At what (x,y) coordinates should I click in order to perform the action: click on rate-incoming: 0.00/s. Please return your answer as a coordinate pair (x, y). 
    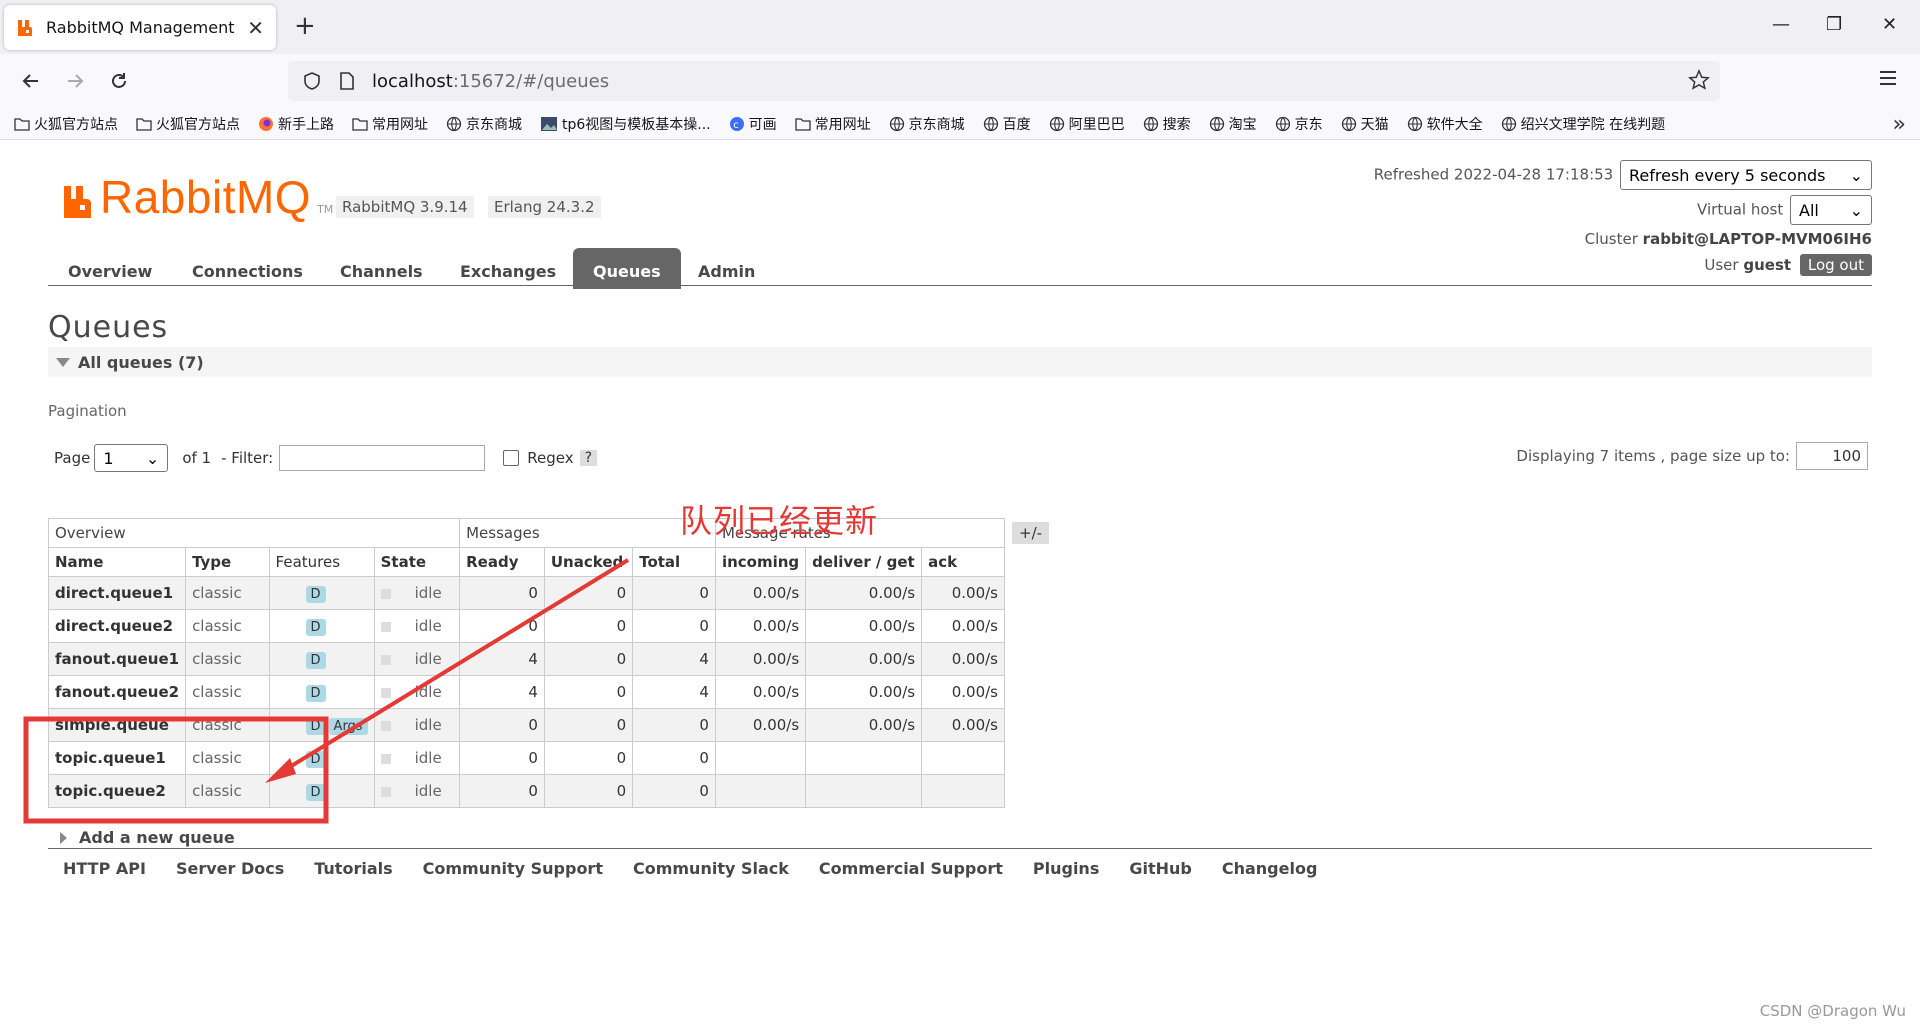
    Looking at the image, I should click on (760, 626).